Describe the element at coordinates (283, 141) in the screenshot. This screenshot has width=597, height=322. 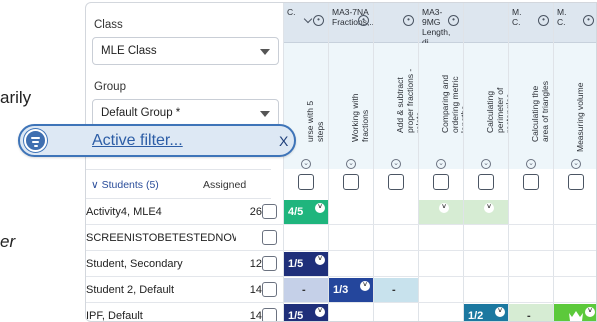
I see `clear-filter-button: X` at that location.